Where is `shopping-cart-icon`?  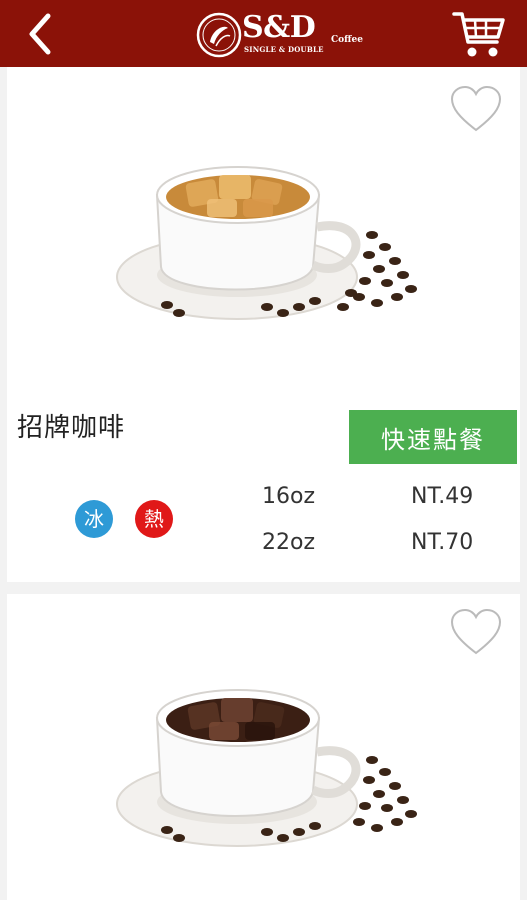
shopping-cart-icon is located at coordinates (478, 34).